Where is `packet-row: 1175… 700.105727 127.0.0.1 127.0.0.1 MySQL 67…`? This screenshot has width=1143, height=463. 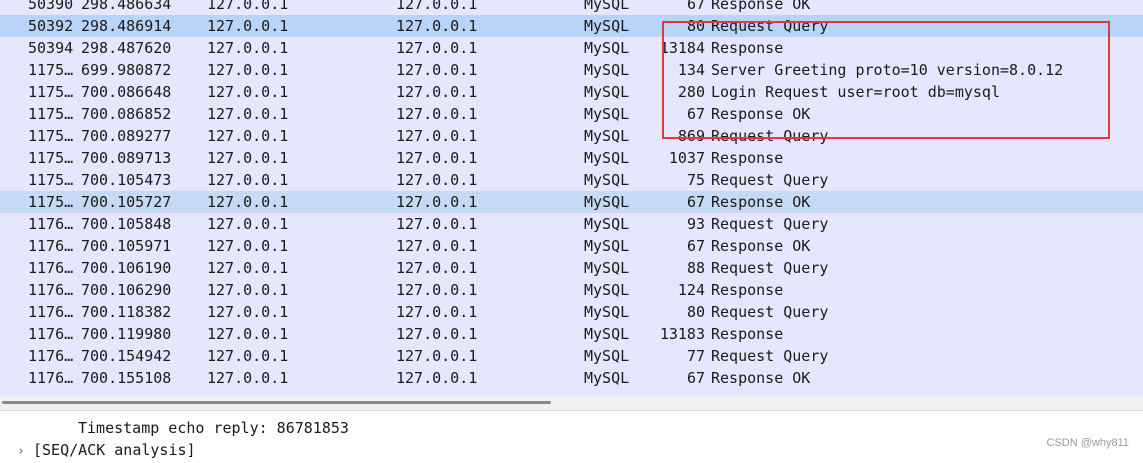 packet-row: 1175… 700.105727 127.0.0.1 127.0.0.1 MySQL 67… is located at coordinates (571, 202).